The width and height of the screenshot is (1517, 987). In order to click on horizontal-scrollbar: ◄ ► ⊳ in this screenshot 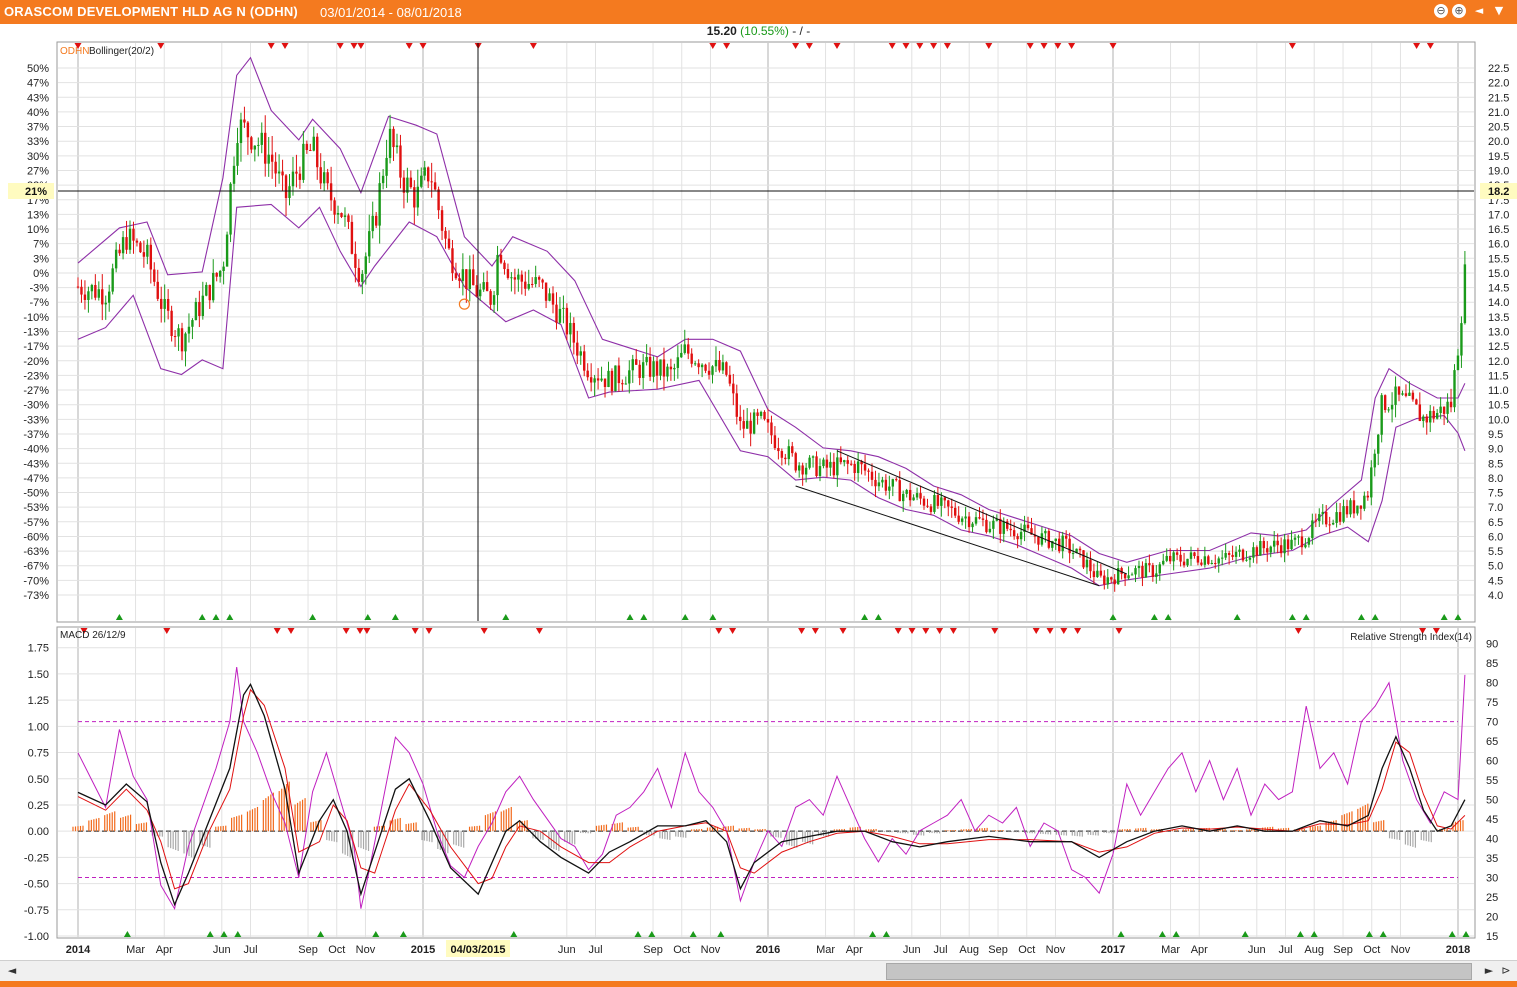, I will do `click(758, 970)`.